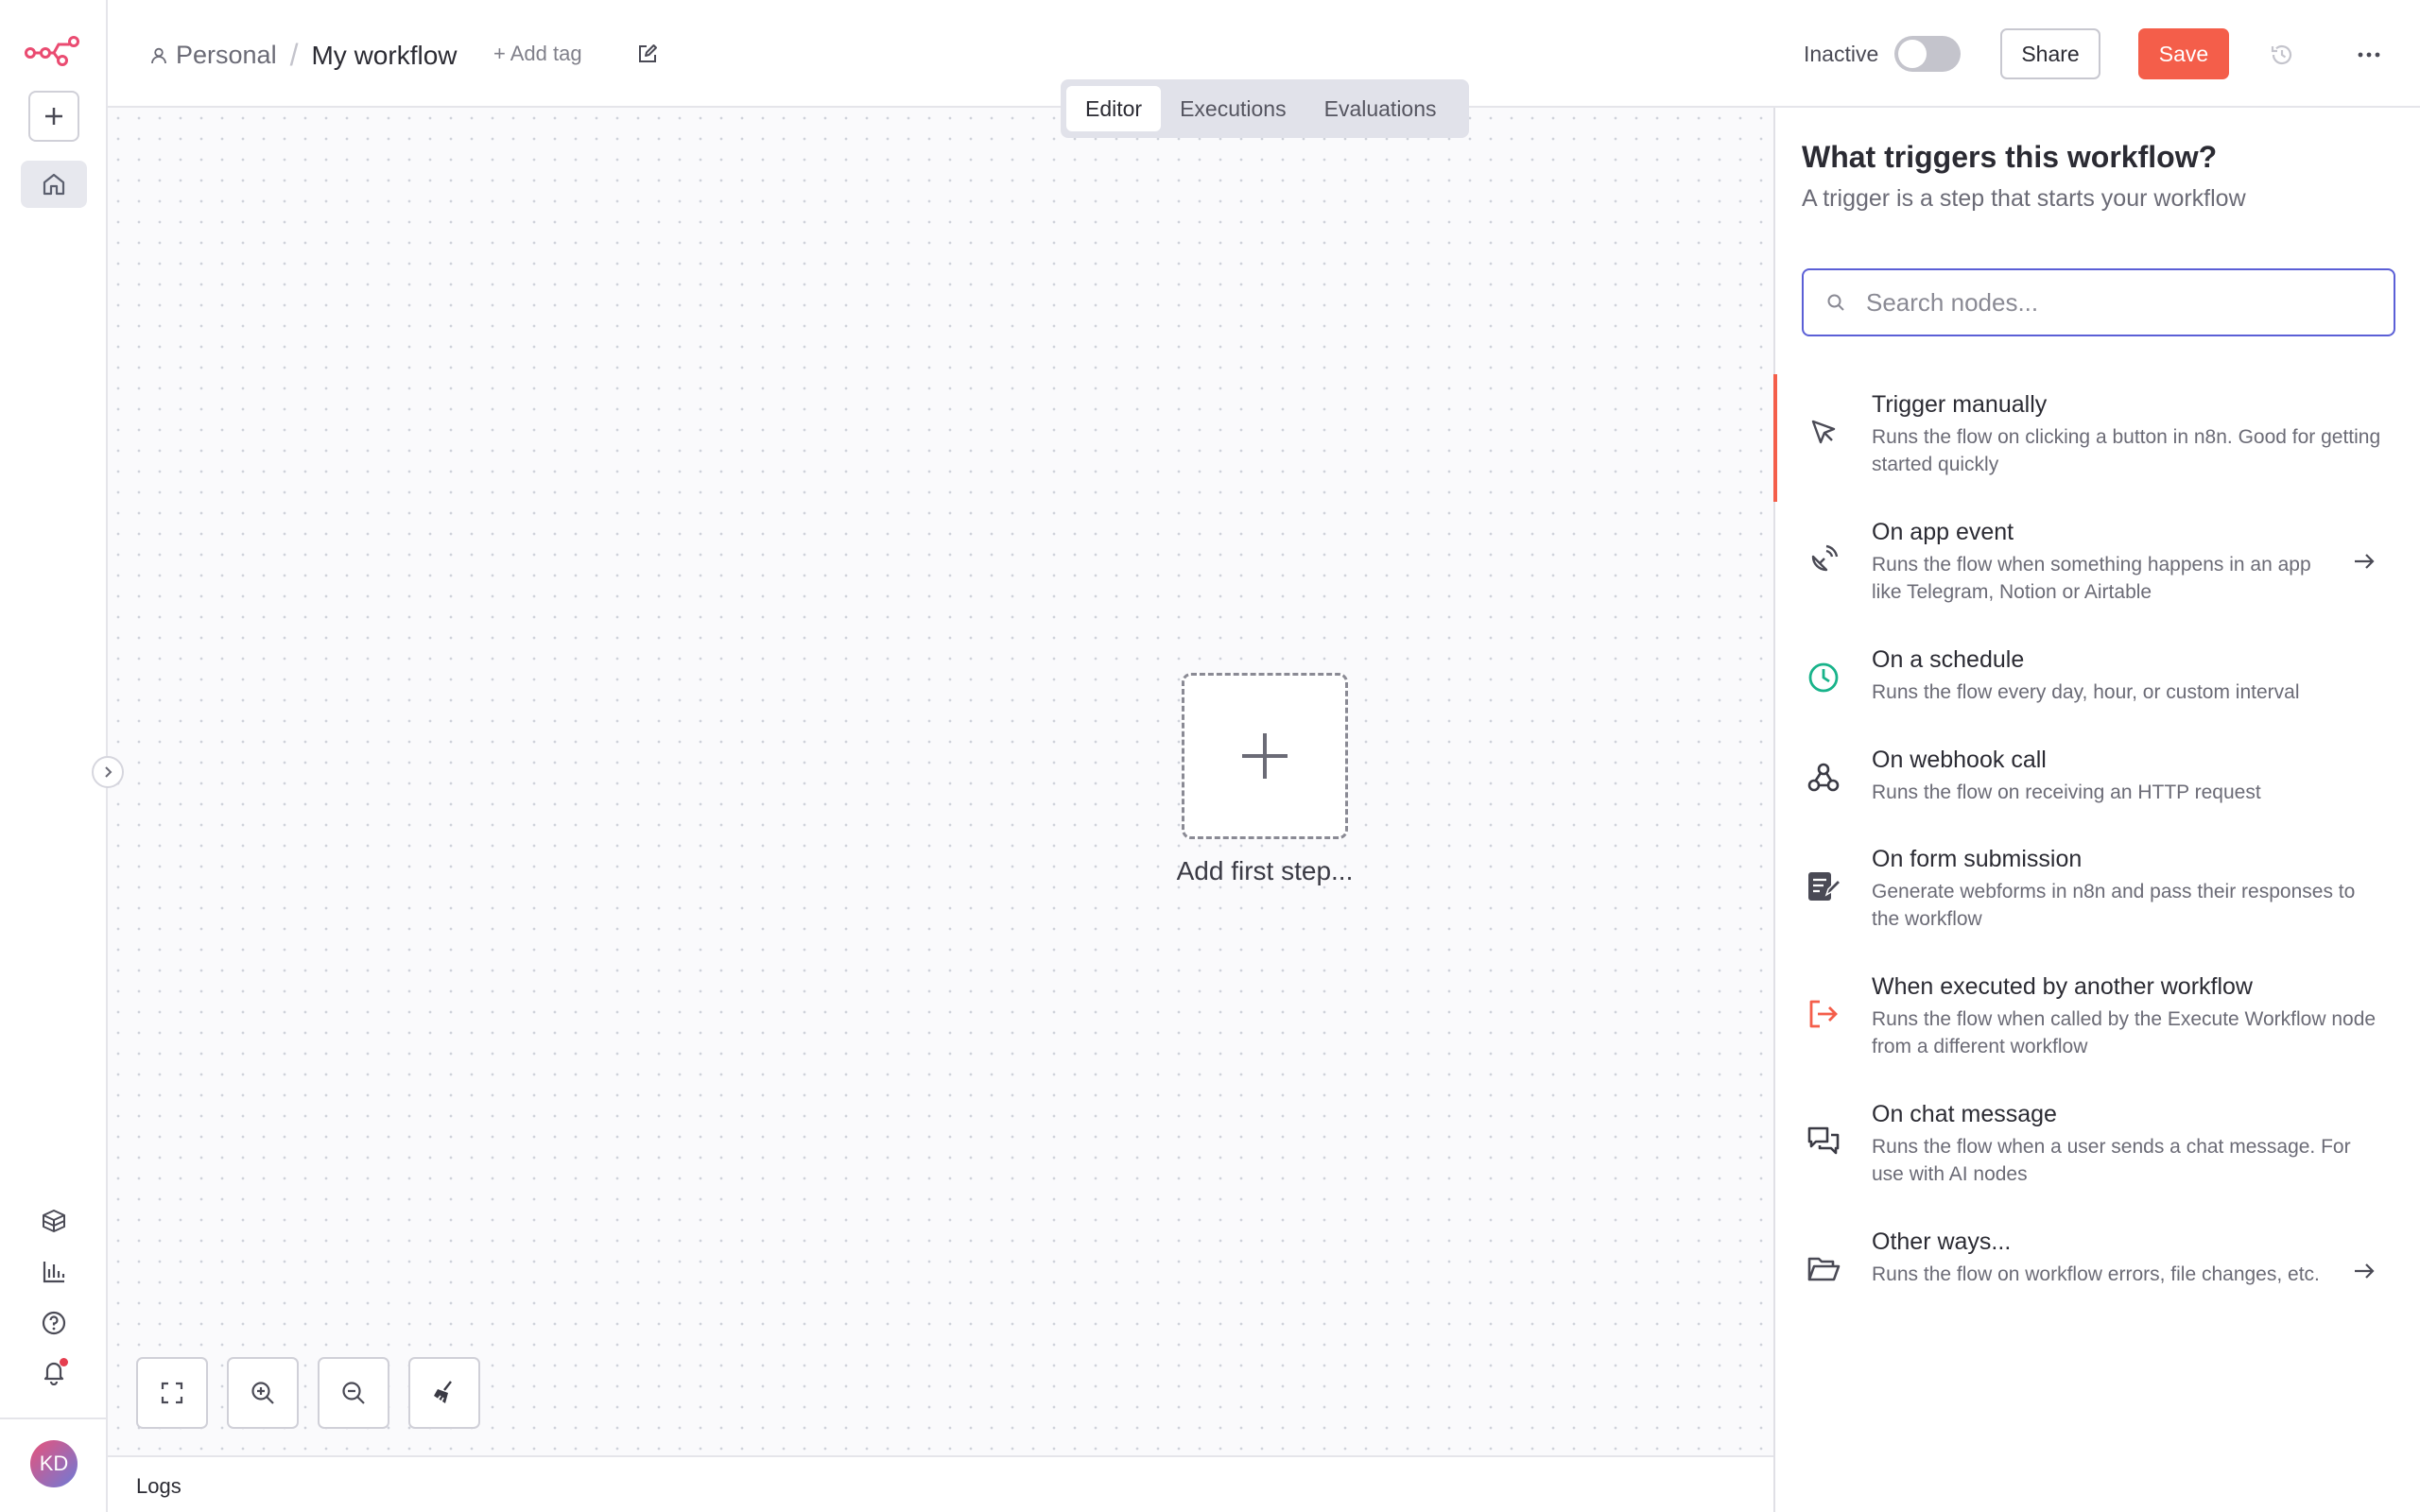 This screenshot has width=2420, height=1512. Describe the element at coordinates (1381, 108) in the screenshot. I see `tab-evaluations: Evaluations` at that location.